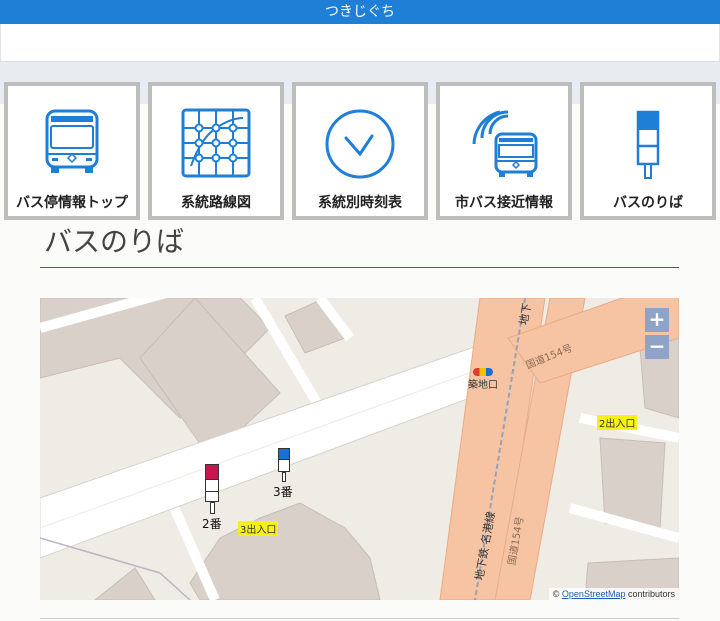  What do you see at coordinates (594, 594) in the screenshot?
I see `osm-link: OpenStreetMap` at bounding box center [594, 594].